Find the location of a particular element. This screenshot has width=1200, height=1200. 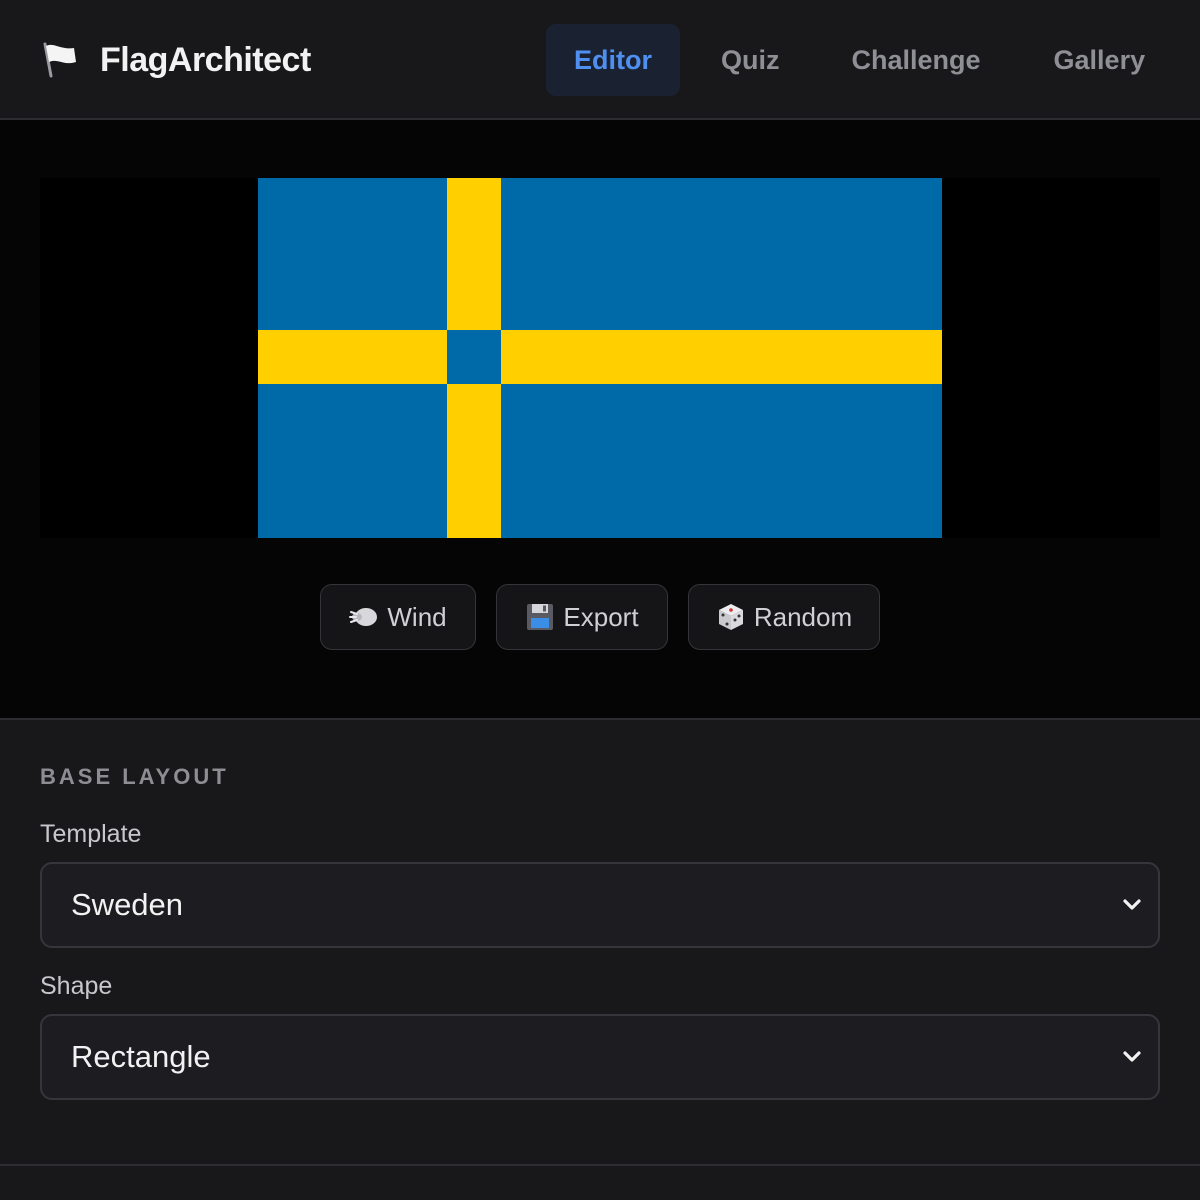

wind-button: Wind is located at coordinates (398, 617).